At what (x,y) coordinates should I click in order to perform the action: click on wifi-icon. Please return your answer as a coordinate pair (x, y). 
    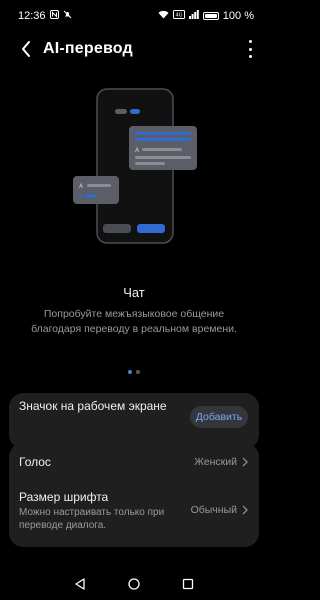
    Looking at the image, I should click on (163, 16).